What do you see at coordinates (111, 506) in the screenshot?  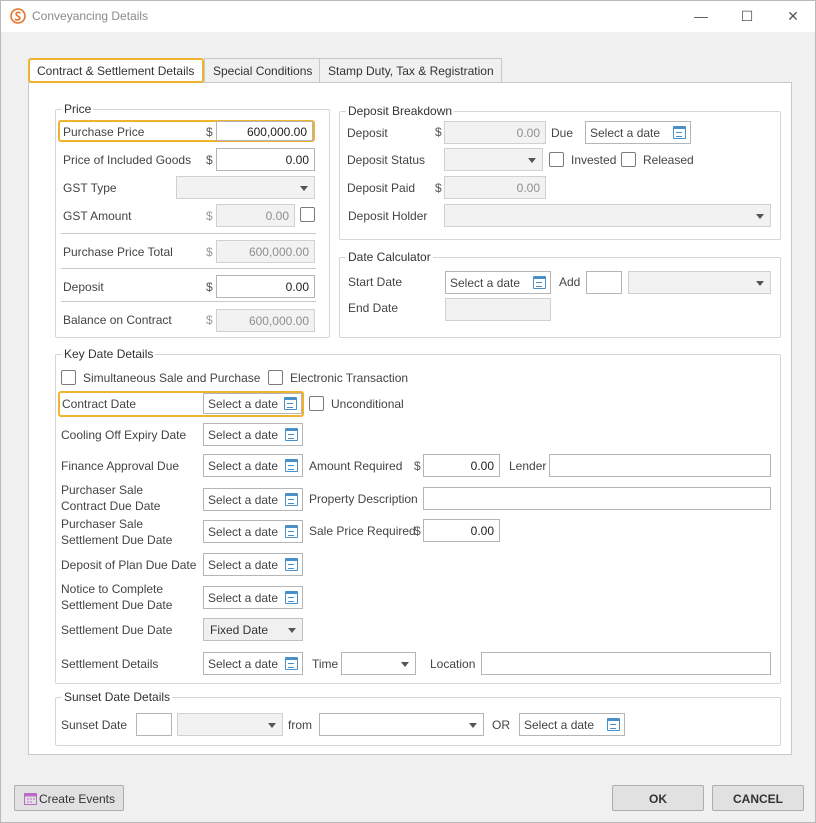 I see `purchaser-contract-label-line2: Contract Due Date` at bounding box center [111, 506].